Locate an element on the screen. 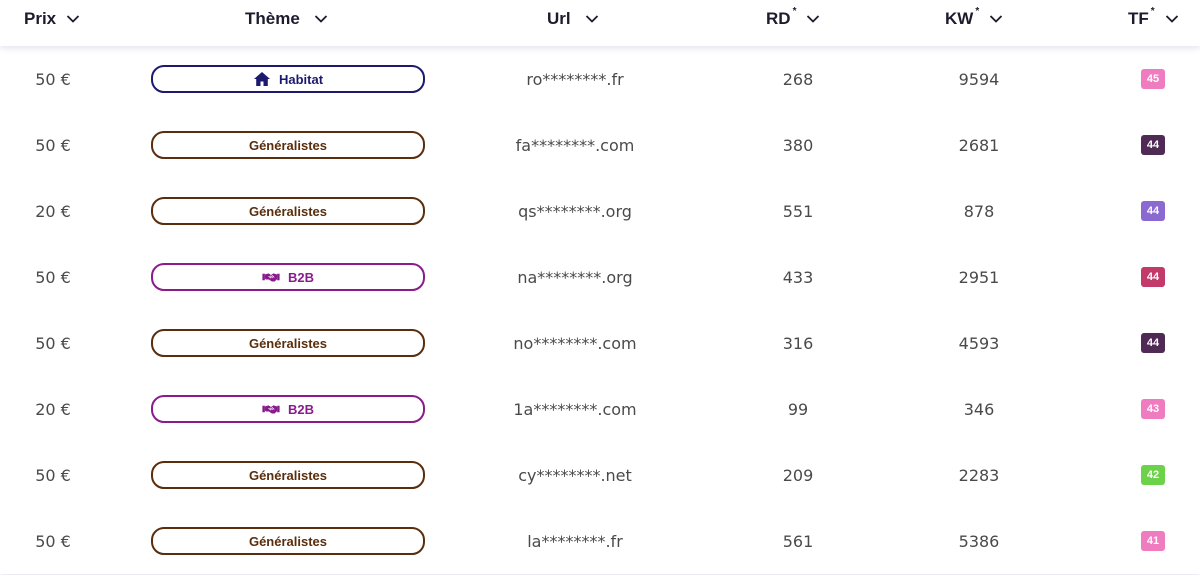 The image size is (1200, 575). theme-badge: Habitat is located at coordinates (288, 79).